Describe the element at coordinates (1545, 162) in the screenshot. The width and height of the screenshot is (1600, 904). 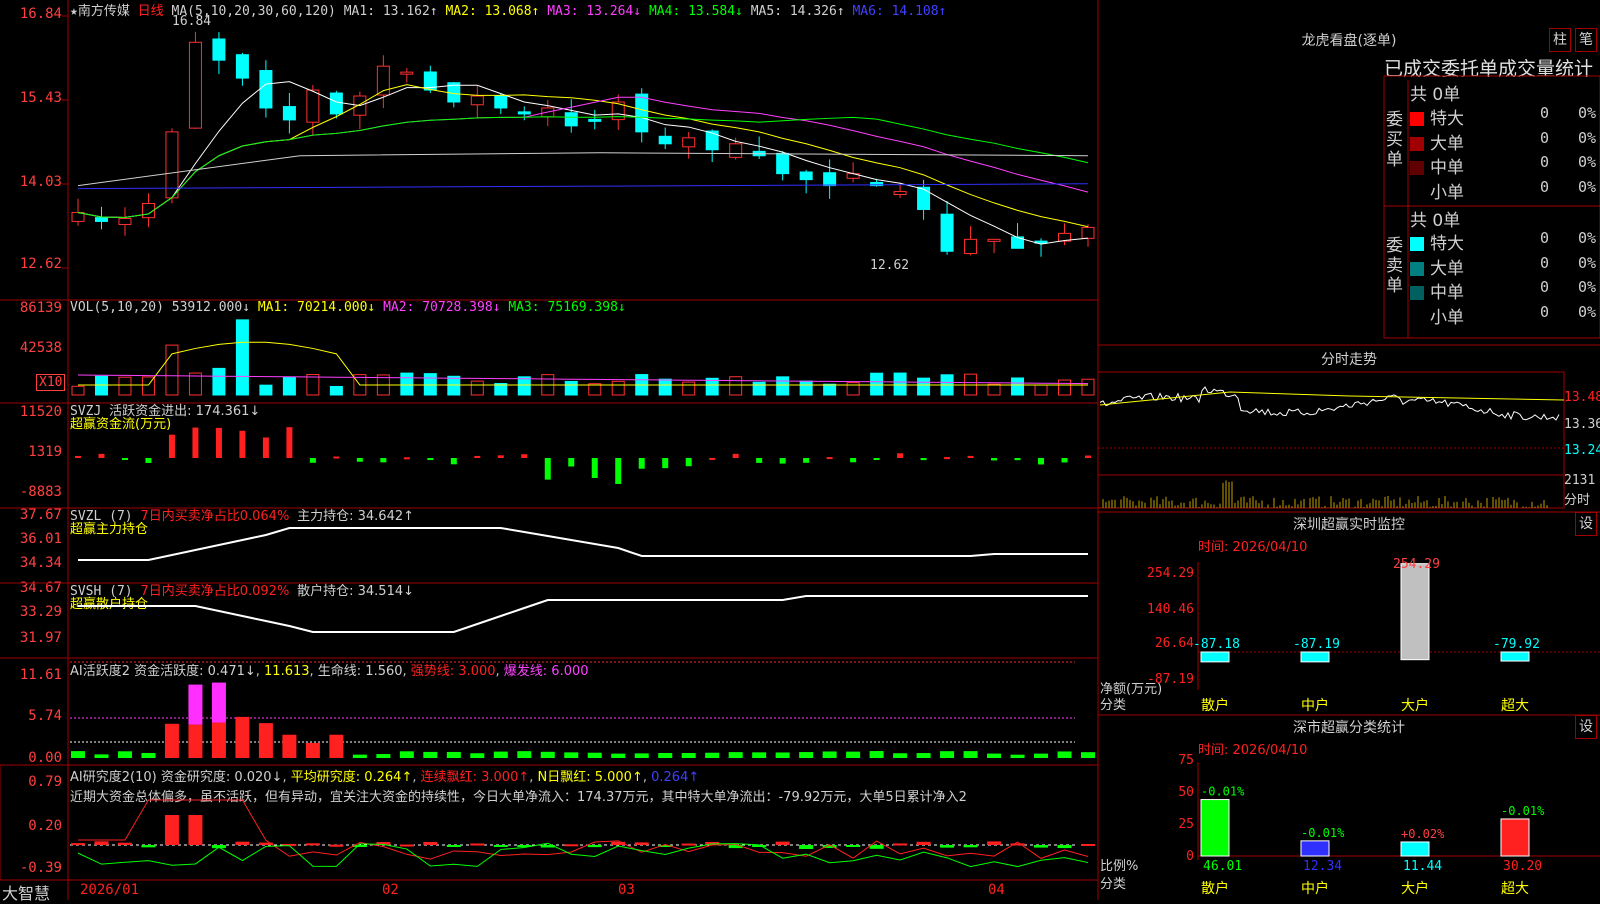
I see `buy-row-count: 0` at that location.